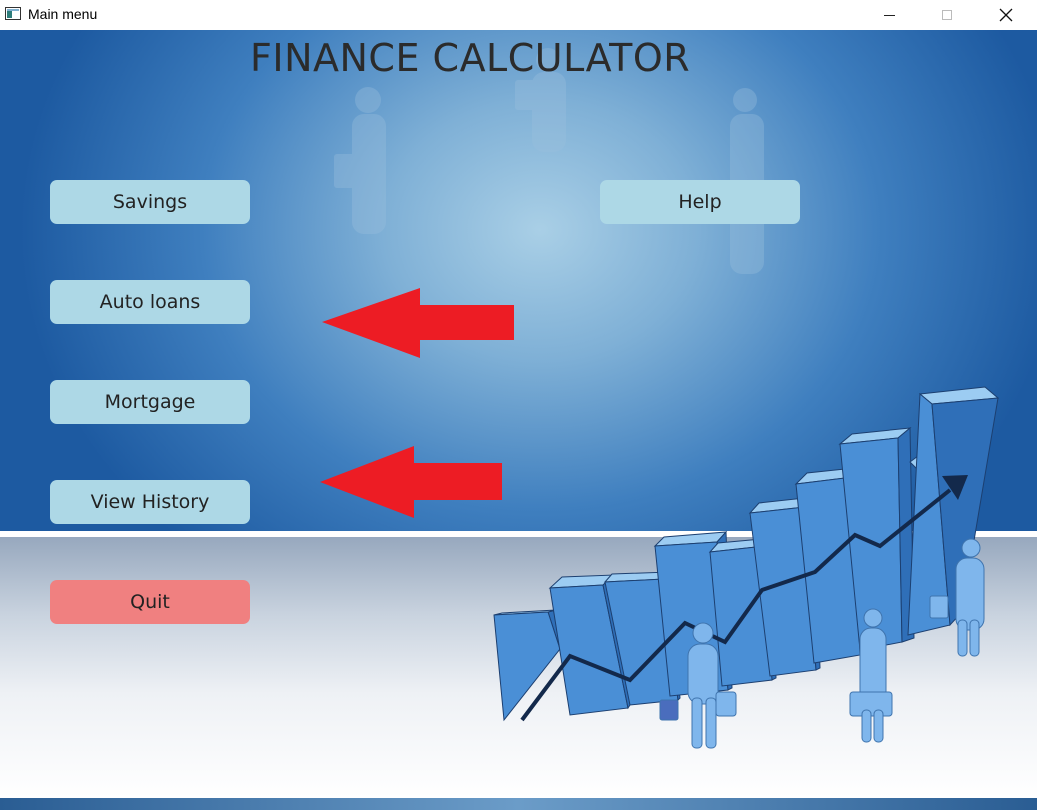  I want to click on quit-button: Quit, so click(150, 602).